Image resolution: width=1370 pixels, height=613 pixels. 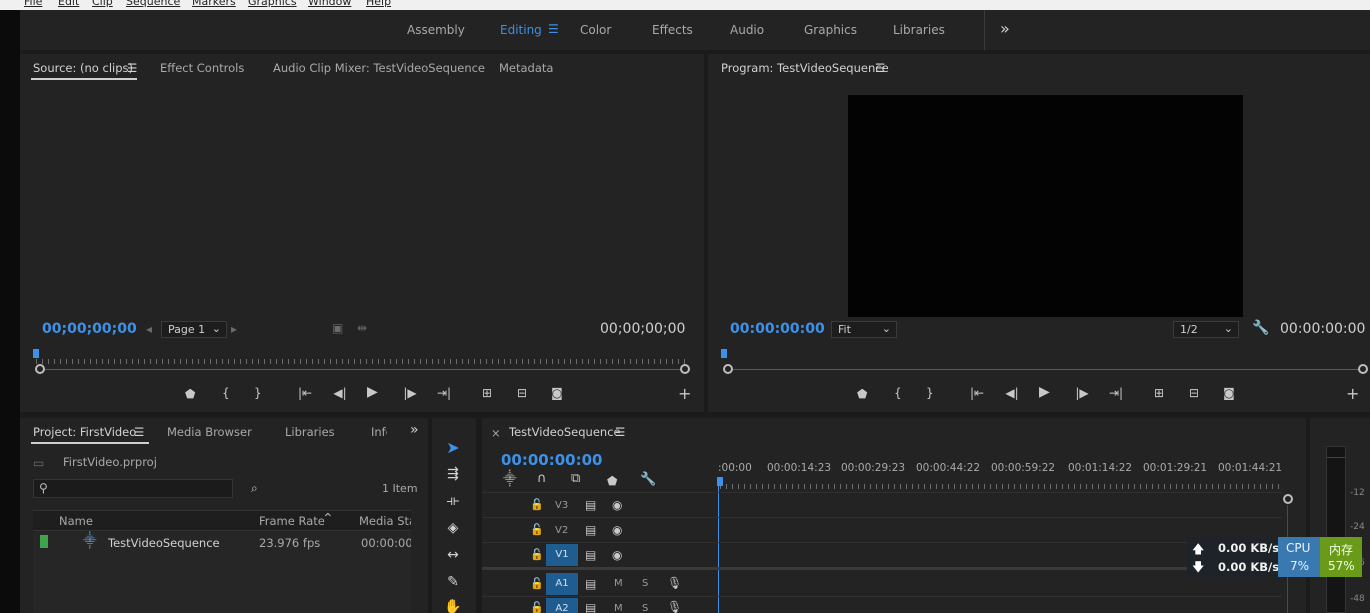 I want to click on label-color-swatch, so click(x=44, y=541).